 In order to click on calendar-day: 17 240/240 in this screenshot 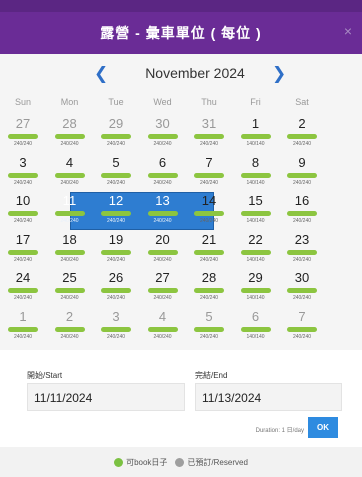, I will do `click(23, 250)`.